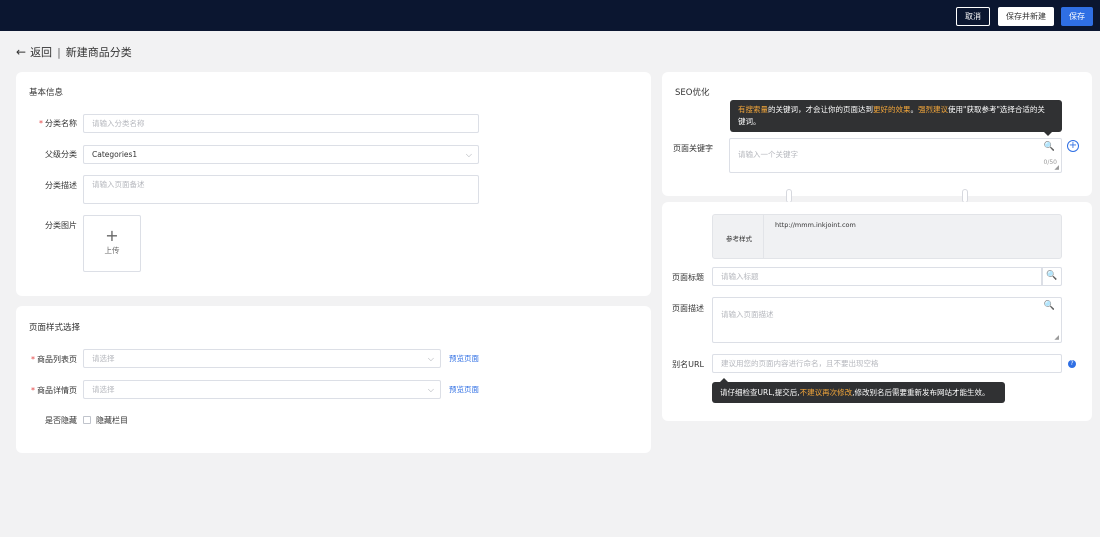 The image size is (1100, 537). Describe the element at coordinates (58, 123) in the screenshot. I see `category-name-label: * 分类名称` at that location.